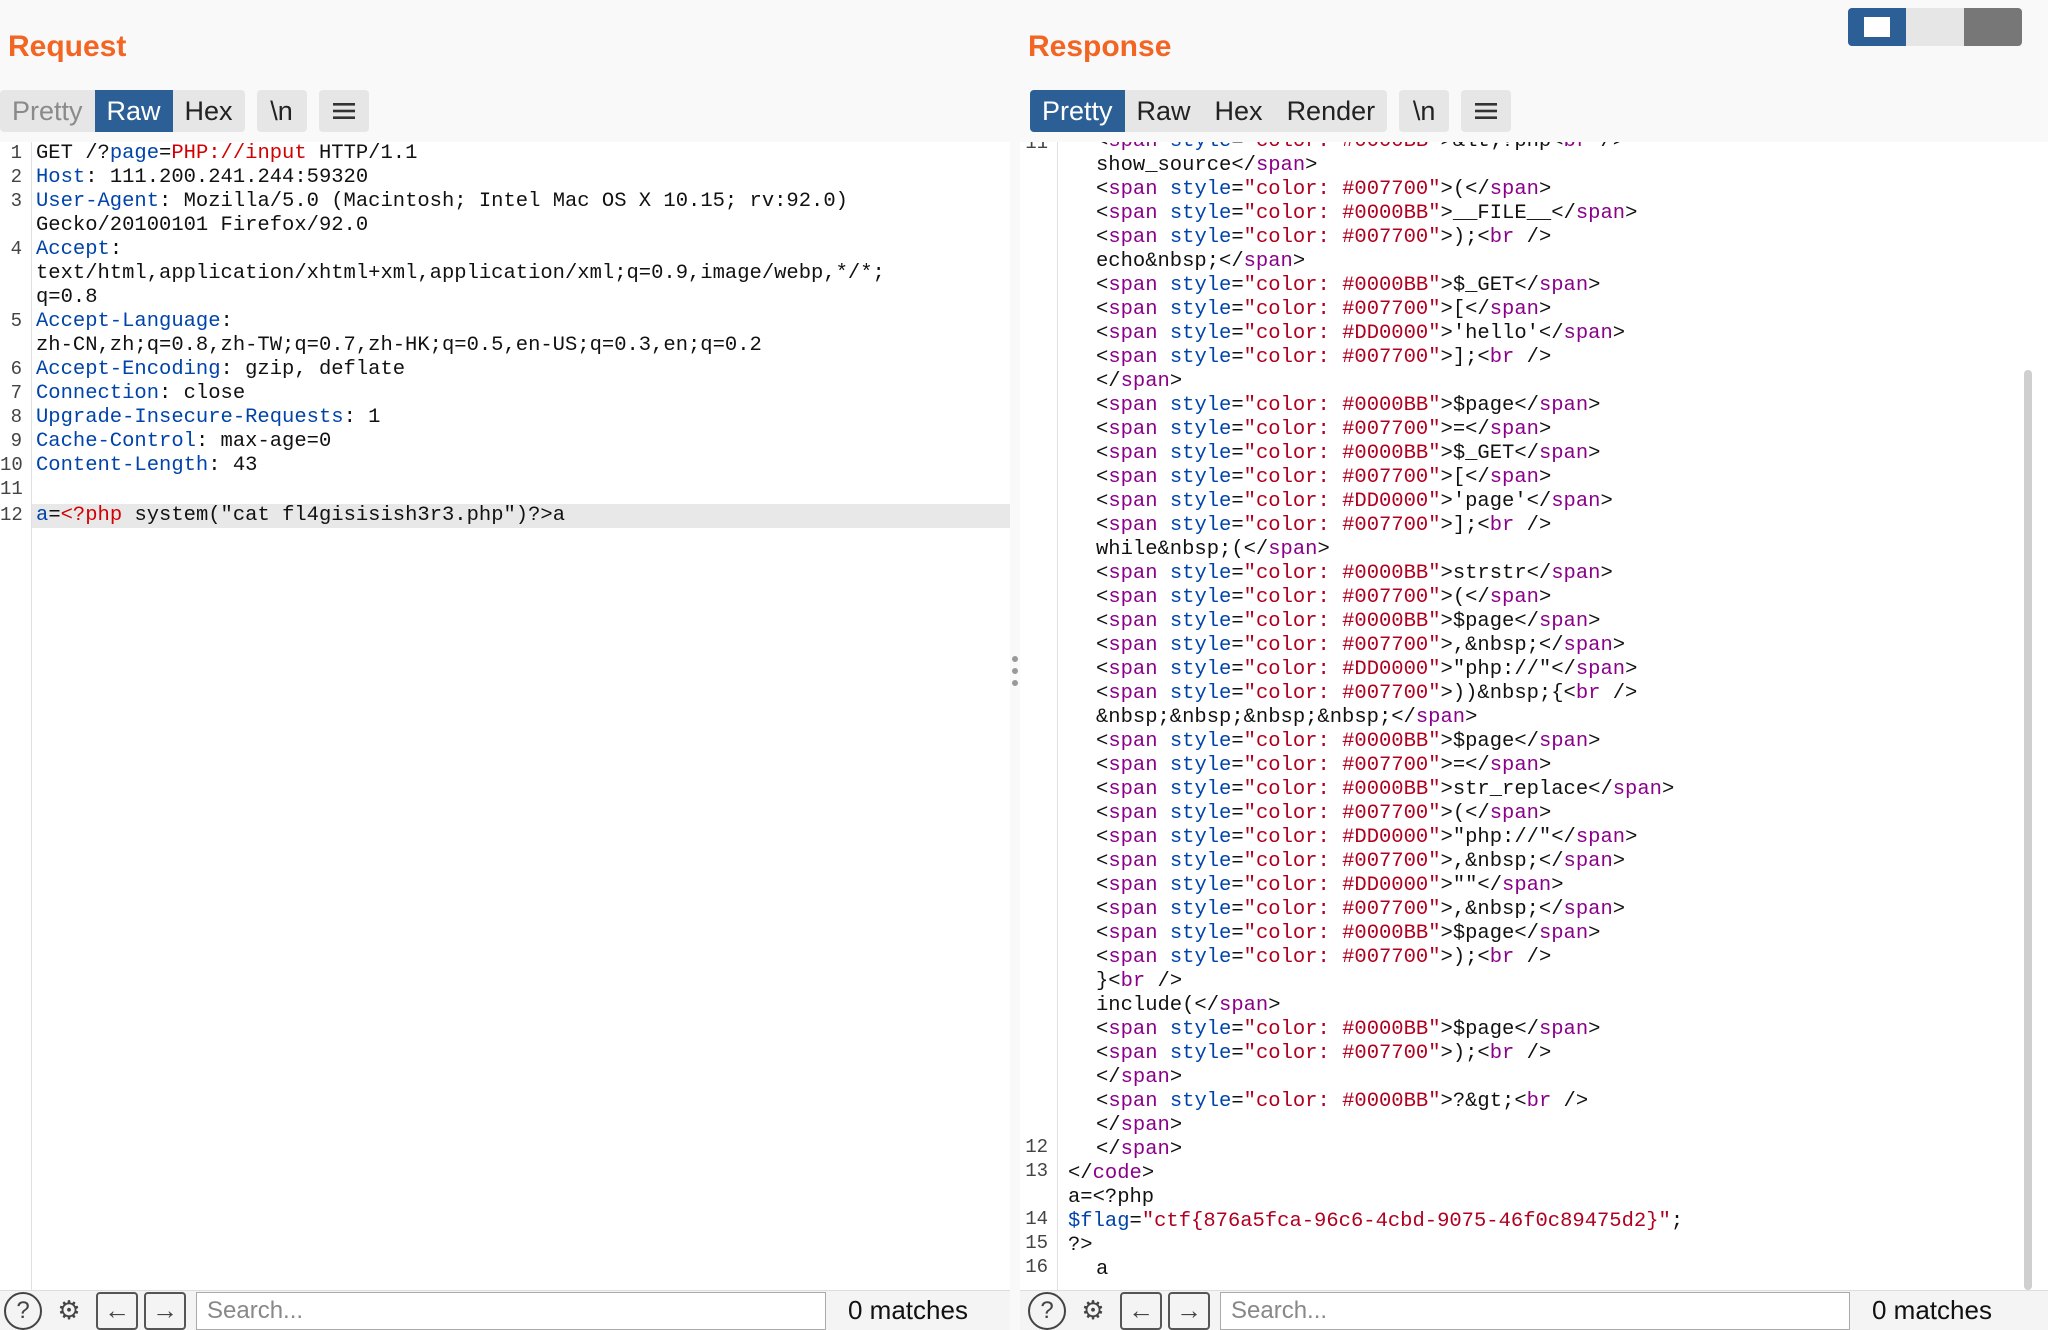 The width and height of the screenshot is (2048, 1330). I want to click on response-line: include(</span>, so click(1188, 1005).